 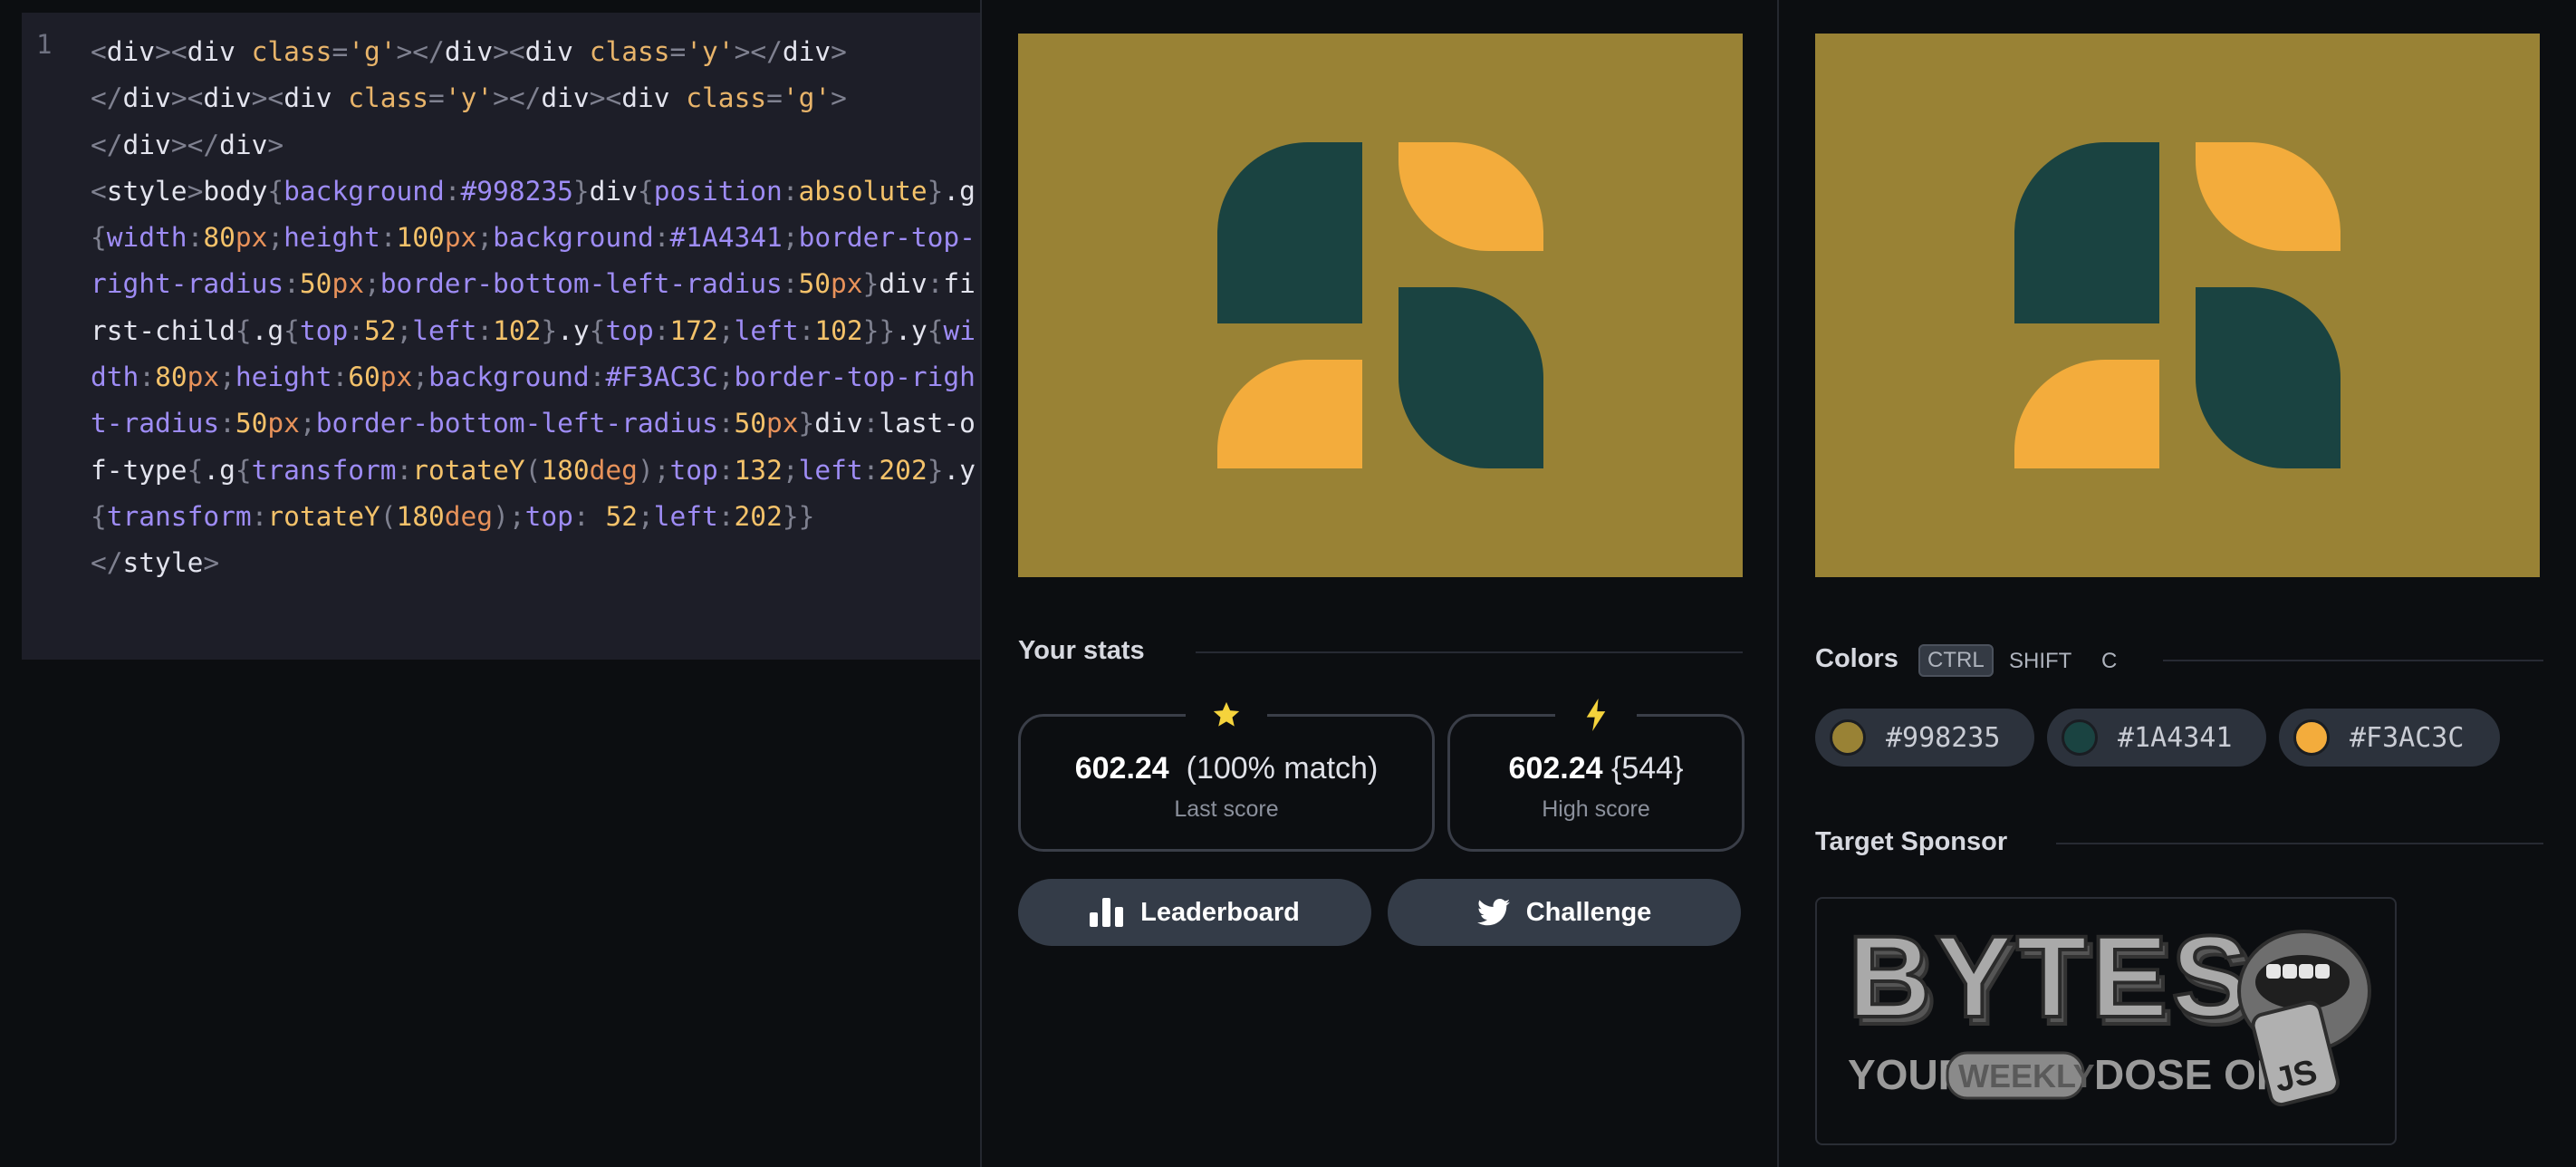 I want to click on colors-title: Colors, so click(x=1856, y=658).